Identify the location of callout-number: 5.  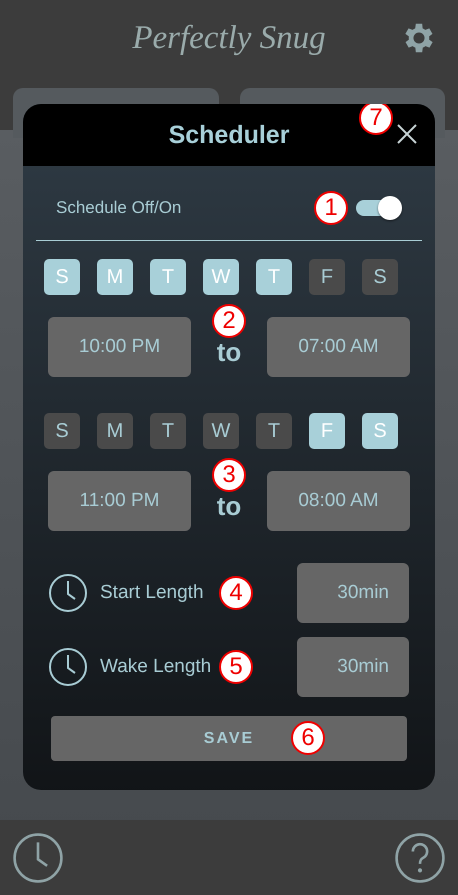
(236, 667).